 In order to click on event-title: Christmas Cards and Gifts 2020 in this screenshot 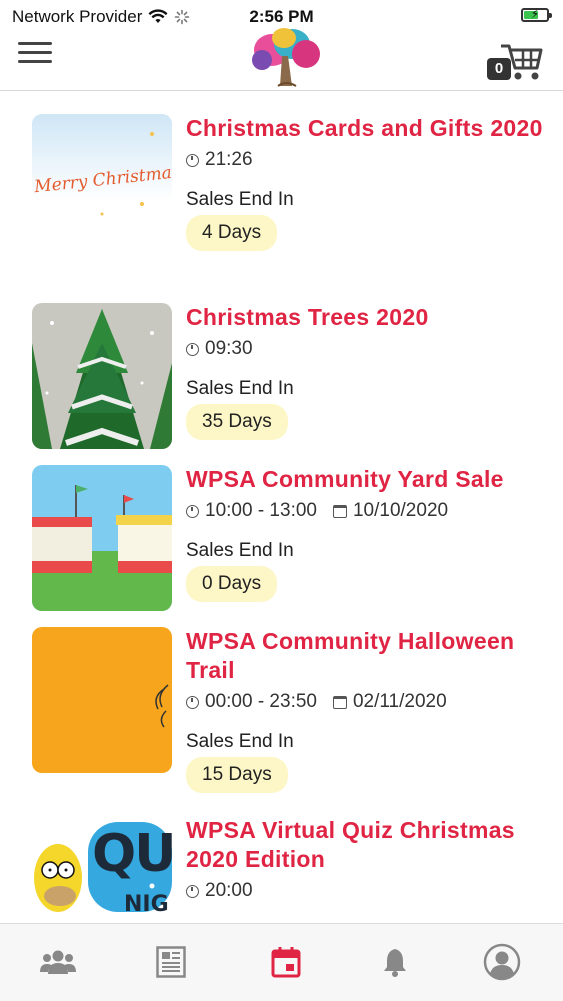, I will do `click(364, 128)`.